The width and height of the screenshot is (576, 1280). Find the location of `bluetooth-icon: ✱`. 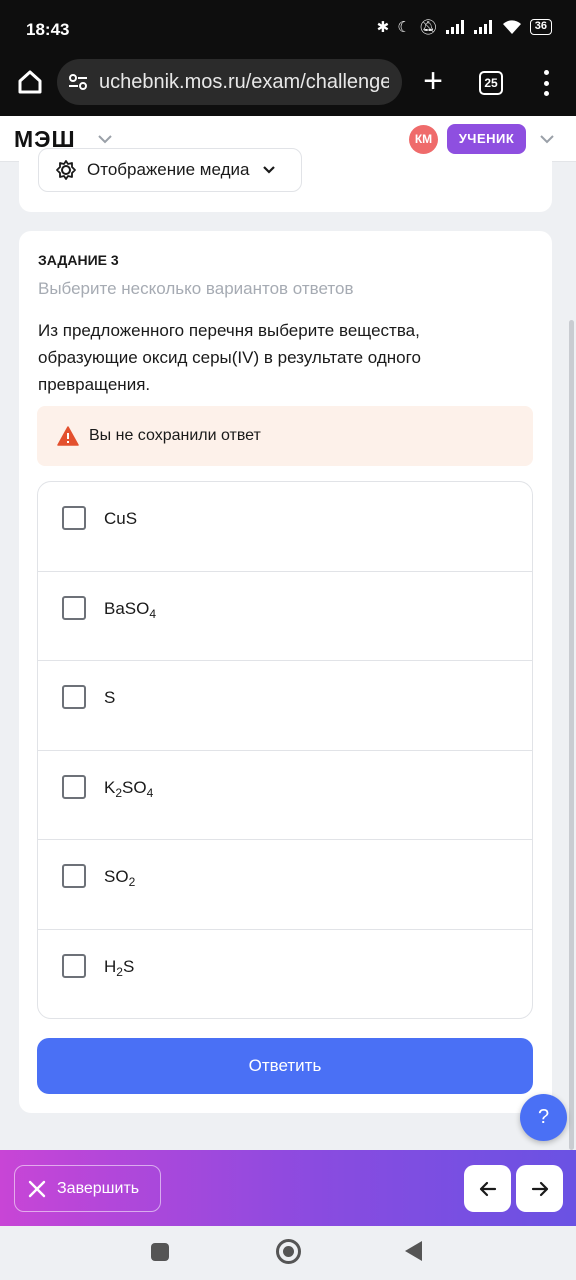

bluetooth-icon: ✱ is located at coordinates (383, 27).